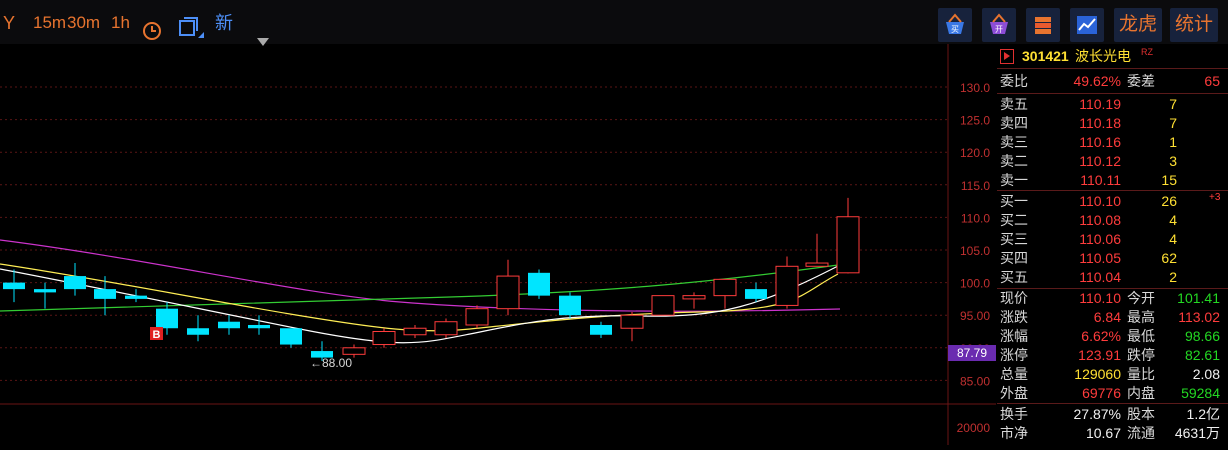 The width and height of the screenshot is (1228, 450). Describe the element at coordinates (1202, 355) in the screenshot. I see `stat-value: 82.61` at that location.